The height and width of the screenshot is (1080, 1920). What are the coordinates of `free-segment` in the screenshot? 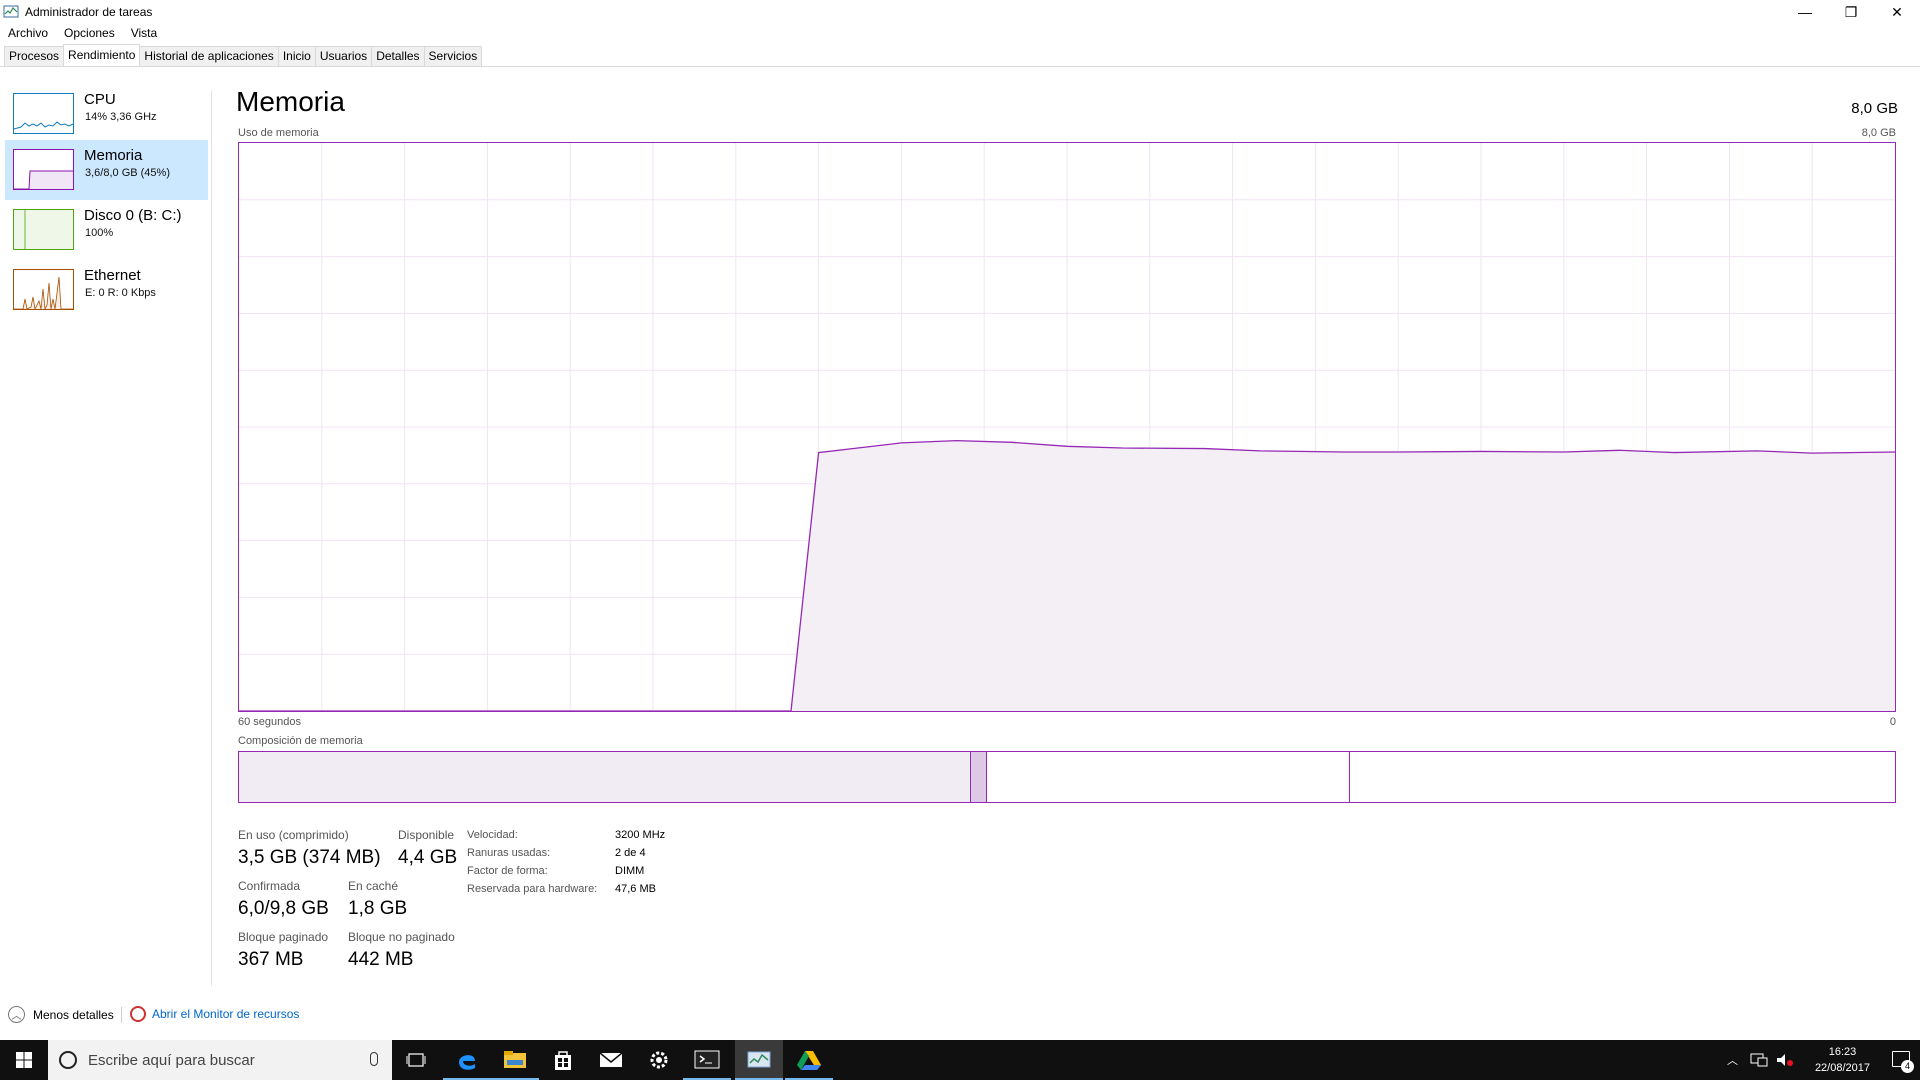 It's located at (1622, 777).